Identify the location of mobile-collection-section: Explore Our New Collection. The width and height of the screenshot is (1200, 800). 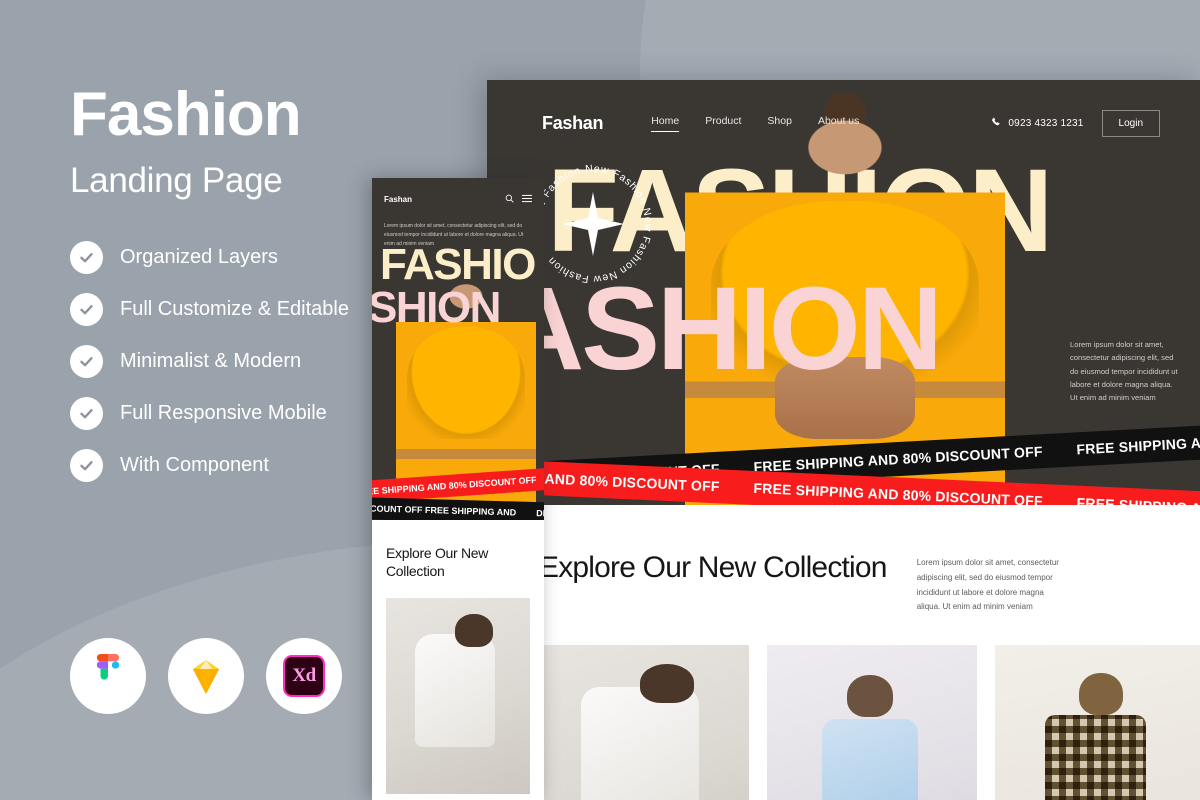
(458, 550).